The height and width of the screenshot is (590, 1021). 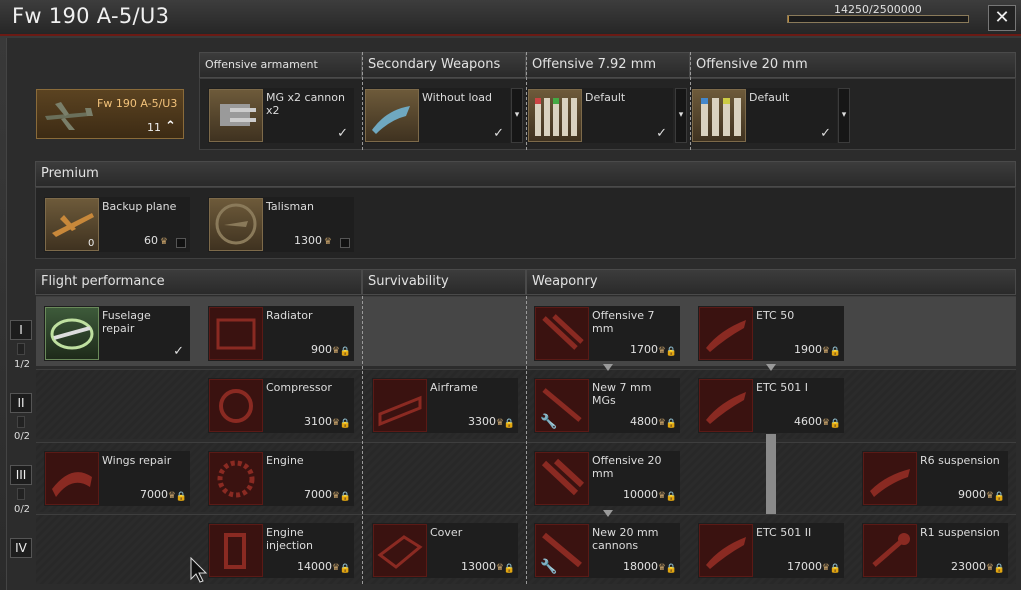 What do you see at coordinates (771, 550) in the screenshot?
I see `mod-etc-501-ii: ETC 501 II 17000 ♛ 🔒` at bounding box center [771, 550].